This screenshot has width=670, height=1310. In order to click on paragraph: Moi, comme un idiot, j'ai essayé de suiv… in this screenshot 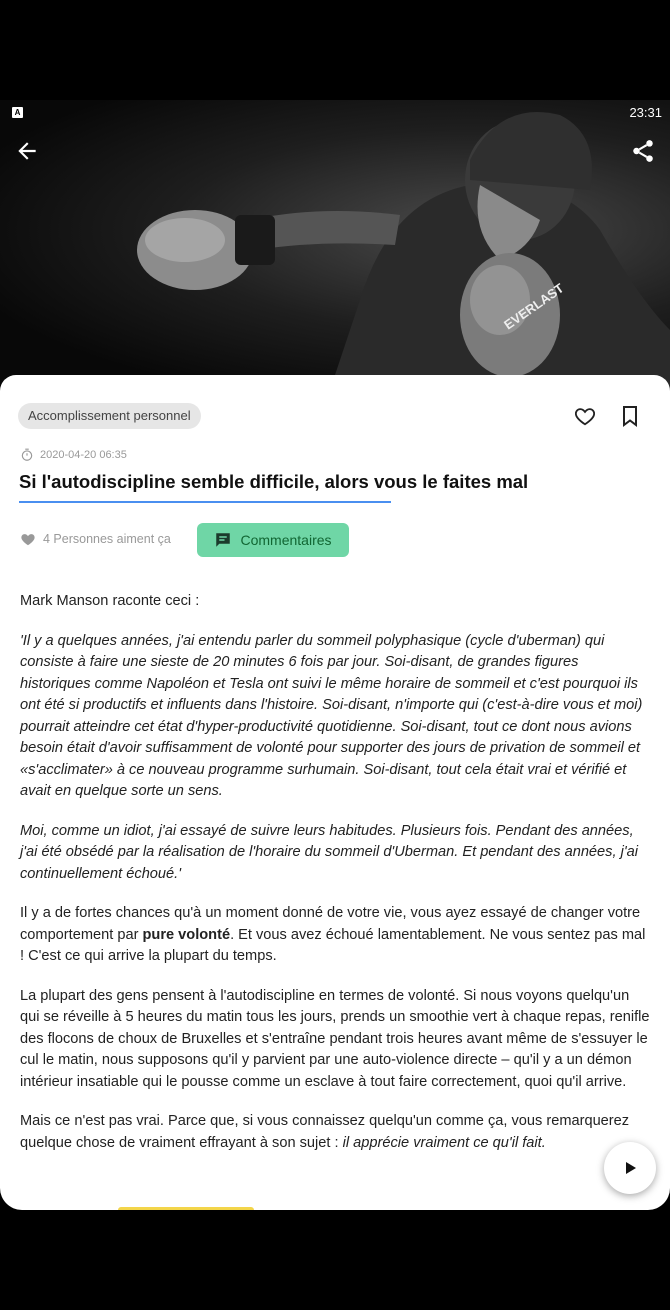, I will do `click(329, 852)`.